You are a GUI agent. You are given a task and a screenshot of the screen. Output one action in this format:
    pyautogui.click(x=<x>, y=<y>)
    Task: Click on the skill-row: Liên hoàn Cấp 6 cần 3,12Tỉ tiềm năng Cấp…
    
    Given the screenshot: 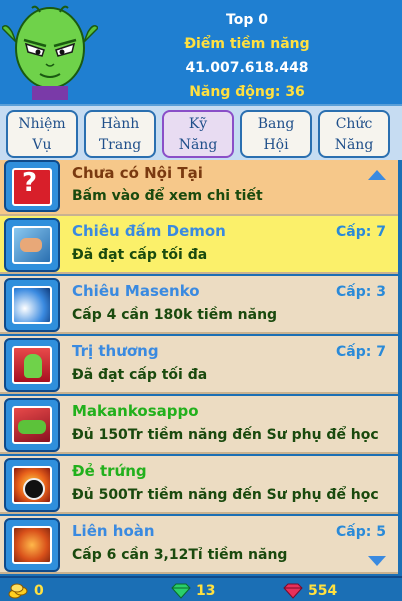 What is the action you would take?
    pyautogui.click(x=199, y=545)
    